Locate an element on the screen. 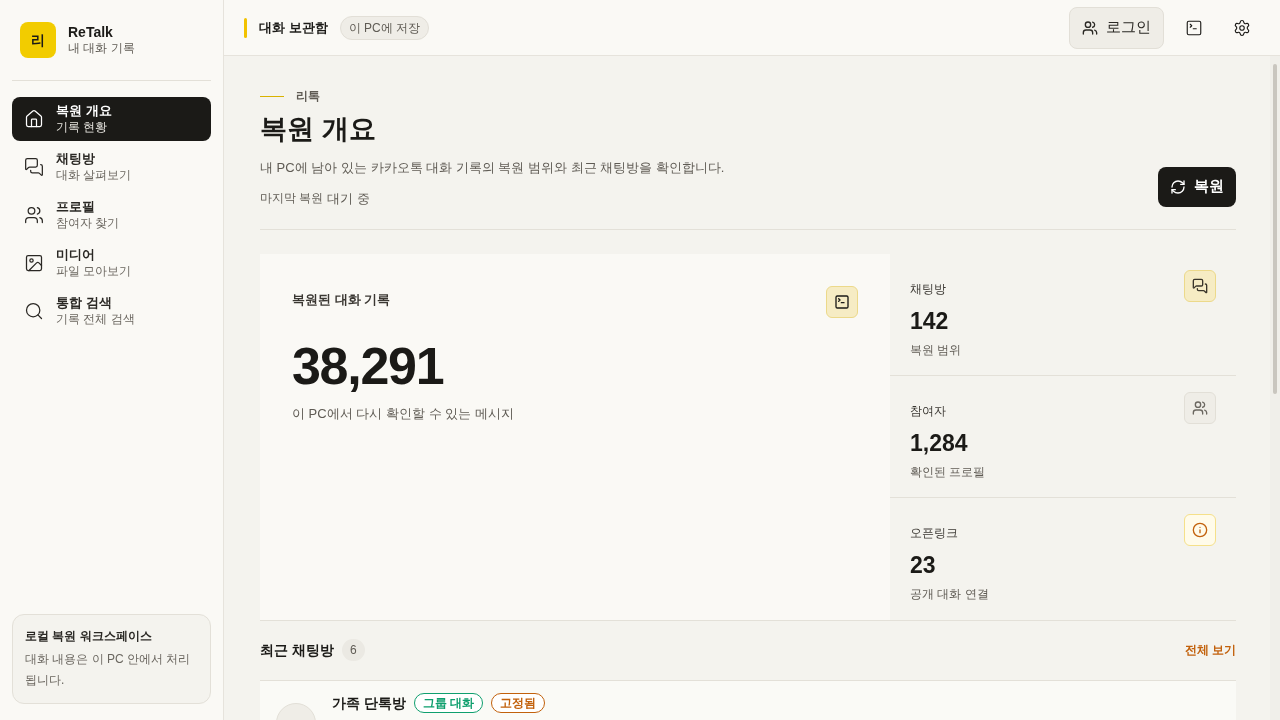  nav-sublabel: 기록 현황 is located at coordinates (82, 127).